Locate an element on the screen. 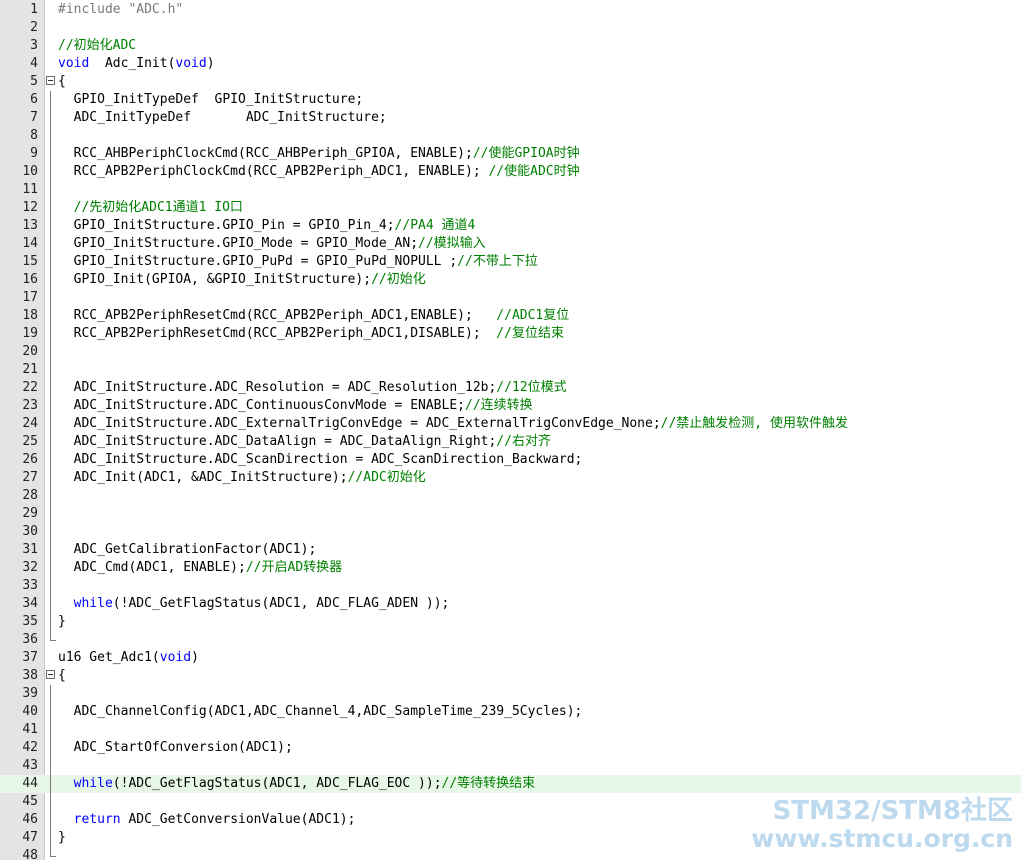  code-token: //初始化 is located at coordinates (398, 279).